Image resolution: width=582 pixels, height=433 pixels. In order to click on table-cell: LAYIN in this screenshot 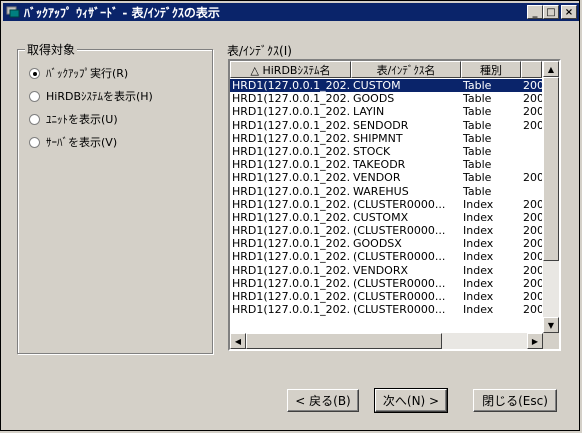, I will do `click(369, 112)`.